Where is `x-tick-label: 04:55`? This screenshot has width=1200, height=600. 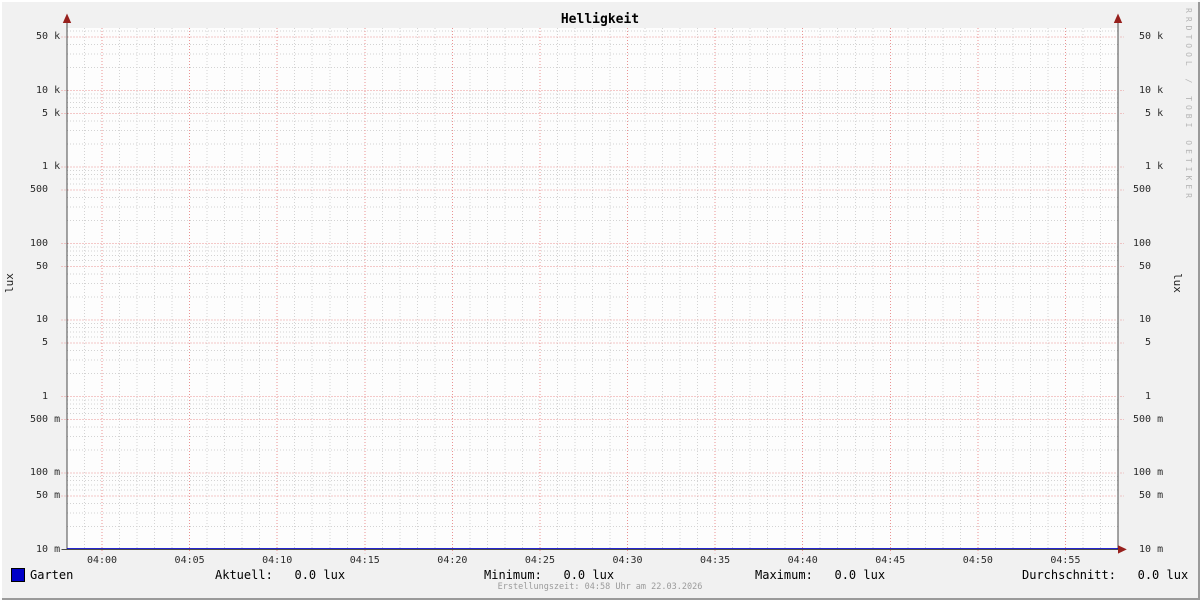 x-tick-label: 04:55 is located at coordinates (1065, 560).